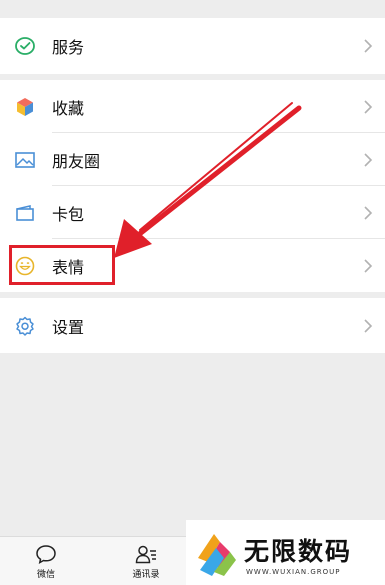 This screenshot has height=585, width=385. I want to click on annotation-arrow, so click(208, 180).